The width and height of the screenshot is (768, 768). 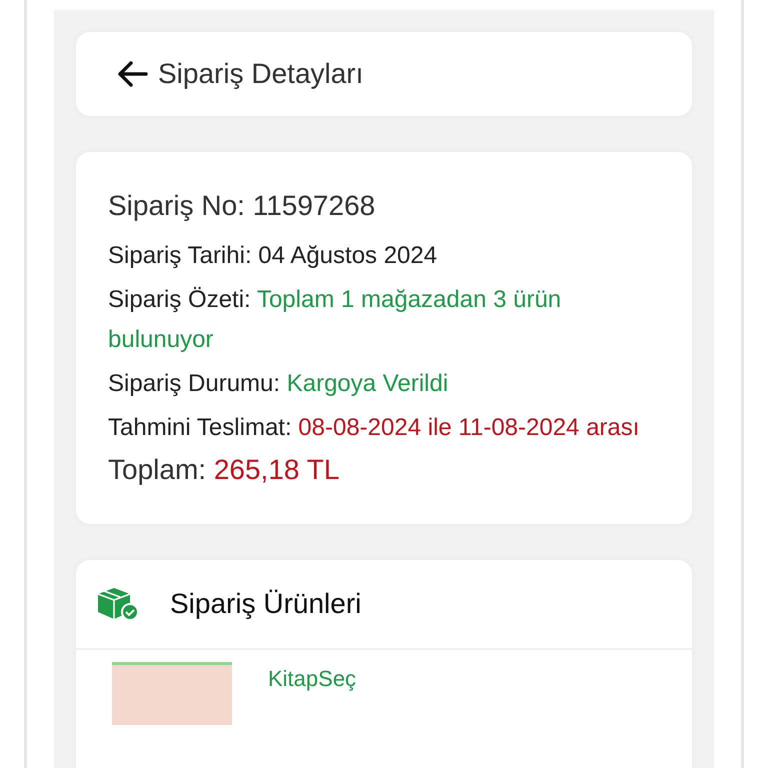 What do you see at coordinates (279, 384) in the screenshot?
I see `order-detail: Sipariş Durumu: Kargoya Verildi` at bounding box center [279, 384].